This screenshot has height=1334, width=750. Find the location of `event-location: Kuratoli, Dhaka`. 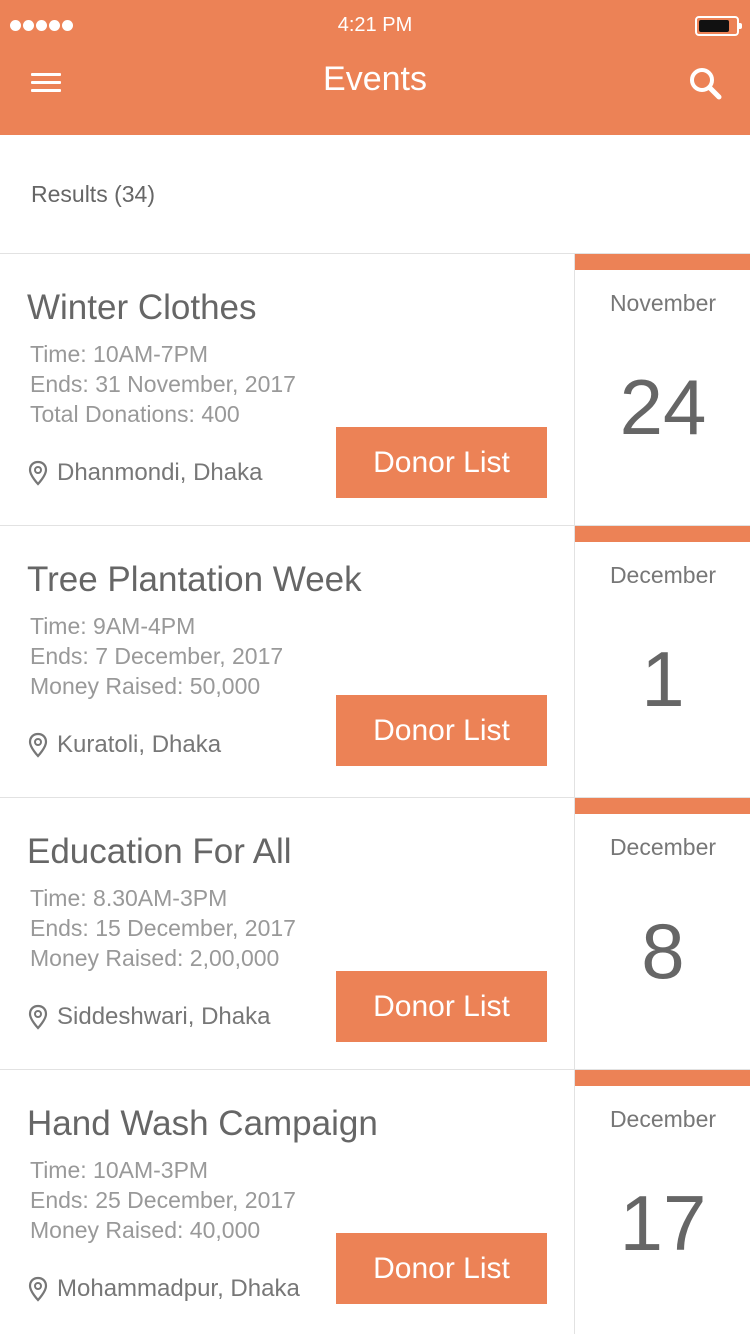

event-location: Kuratoli, Dhaka is located at coordinates (124, 745).